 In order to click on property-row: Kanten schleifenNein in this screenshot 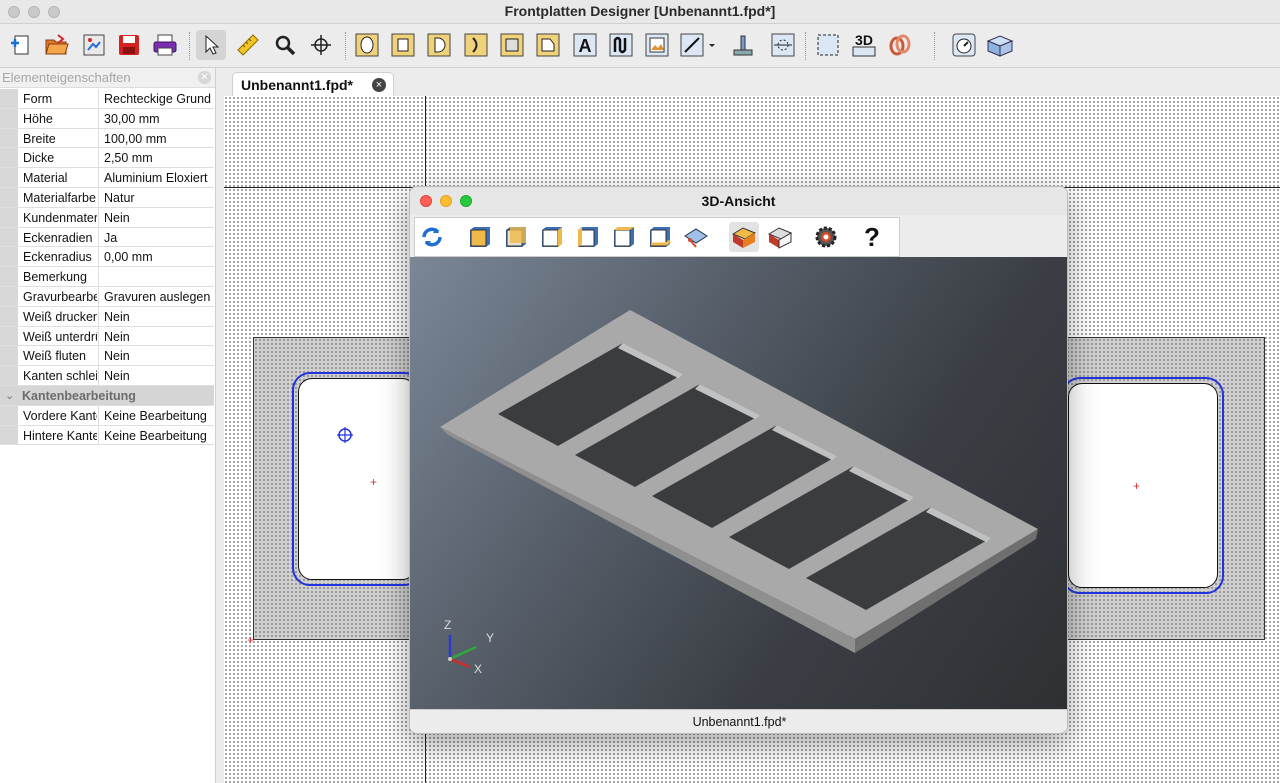, I will do `click(107, 376)`.